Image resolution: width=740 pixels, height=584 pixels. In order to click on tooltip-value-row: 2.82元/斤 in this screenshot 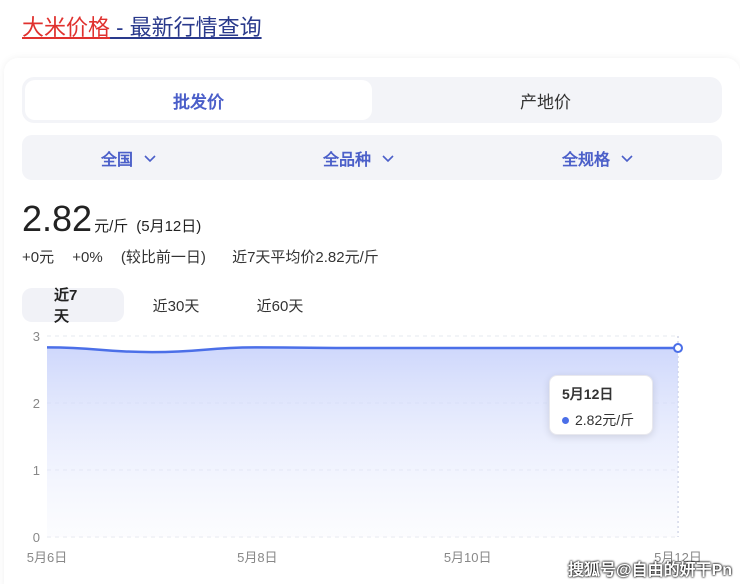, I will do `click(601, 420)`.